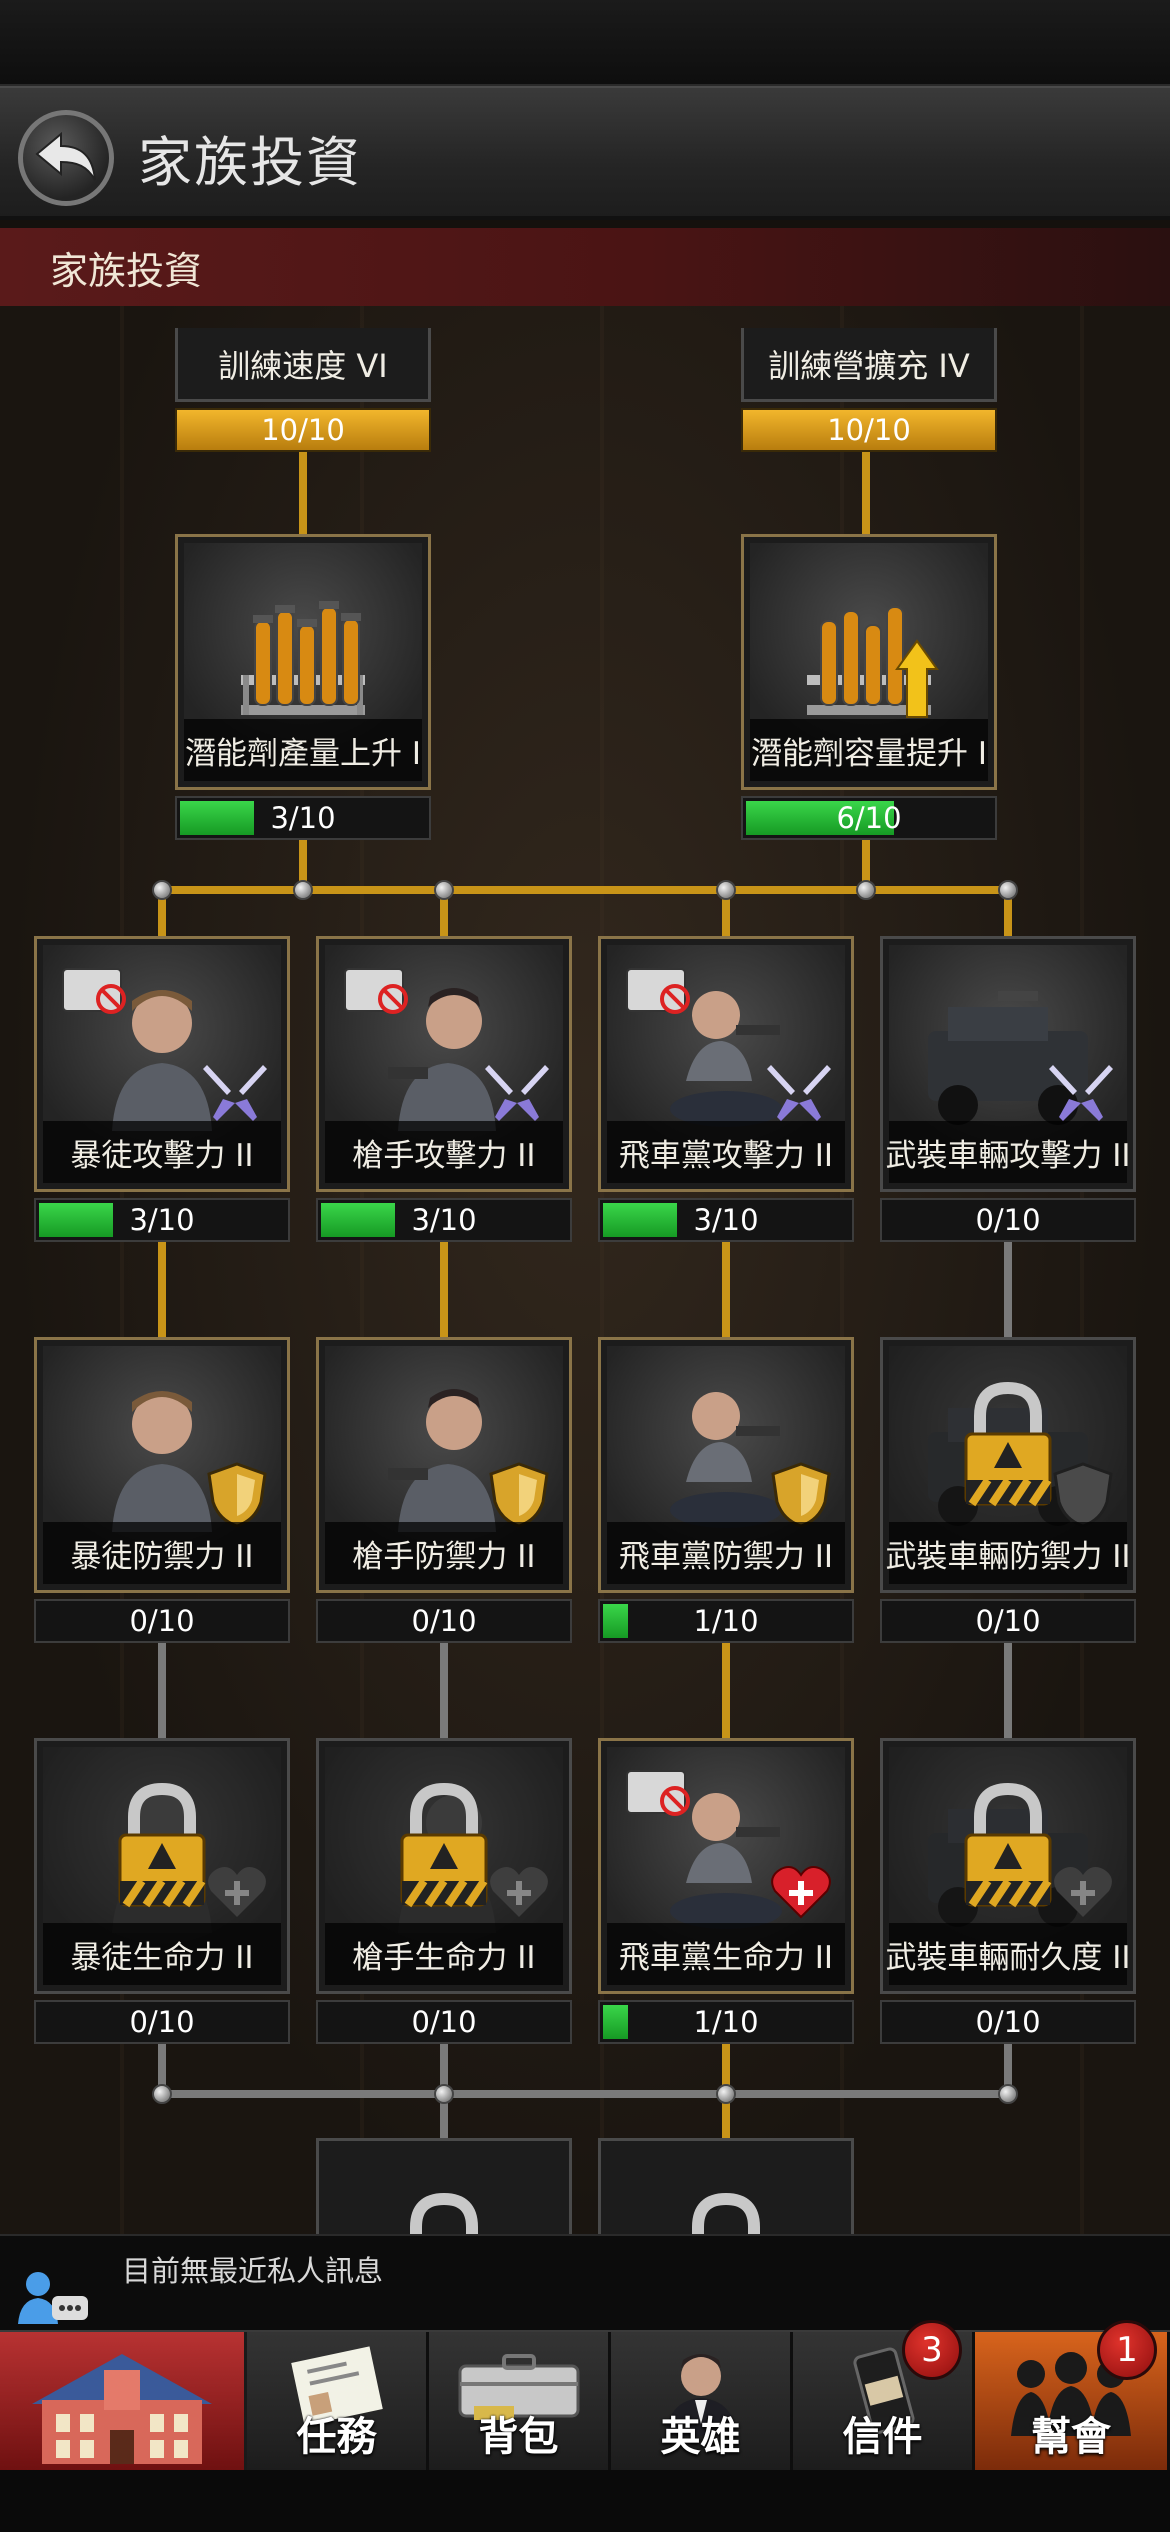  Describe the element at coordinates (122, 2409) in the screenshot. I see `mansion-icon` at that location.